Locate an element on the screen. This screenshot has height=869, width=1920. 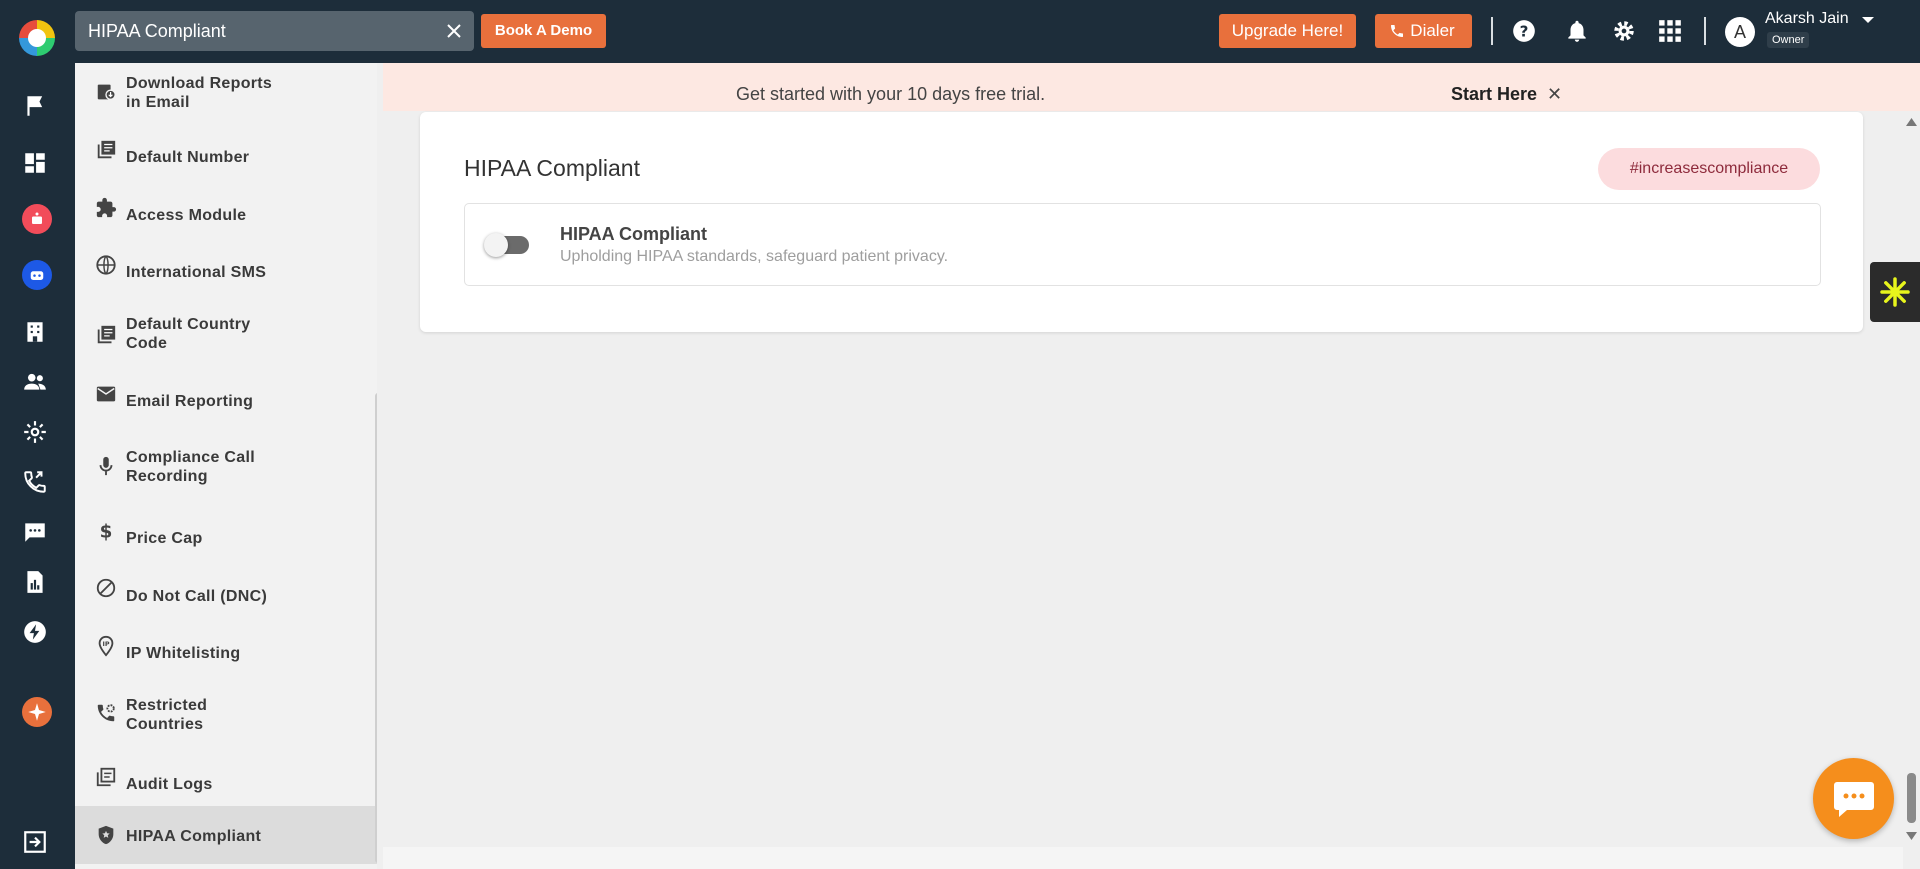
sidebar-item-international-sms: International SMS is located at coordinates (226, 265).